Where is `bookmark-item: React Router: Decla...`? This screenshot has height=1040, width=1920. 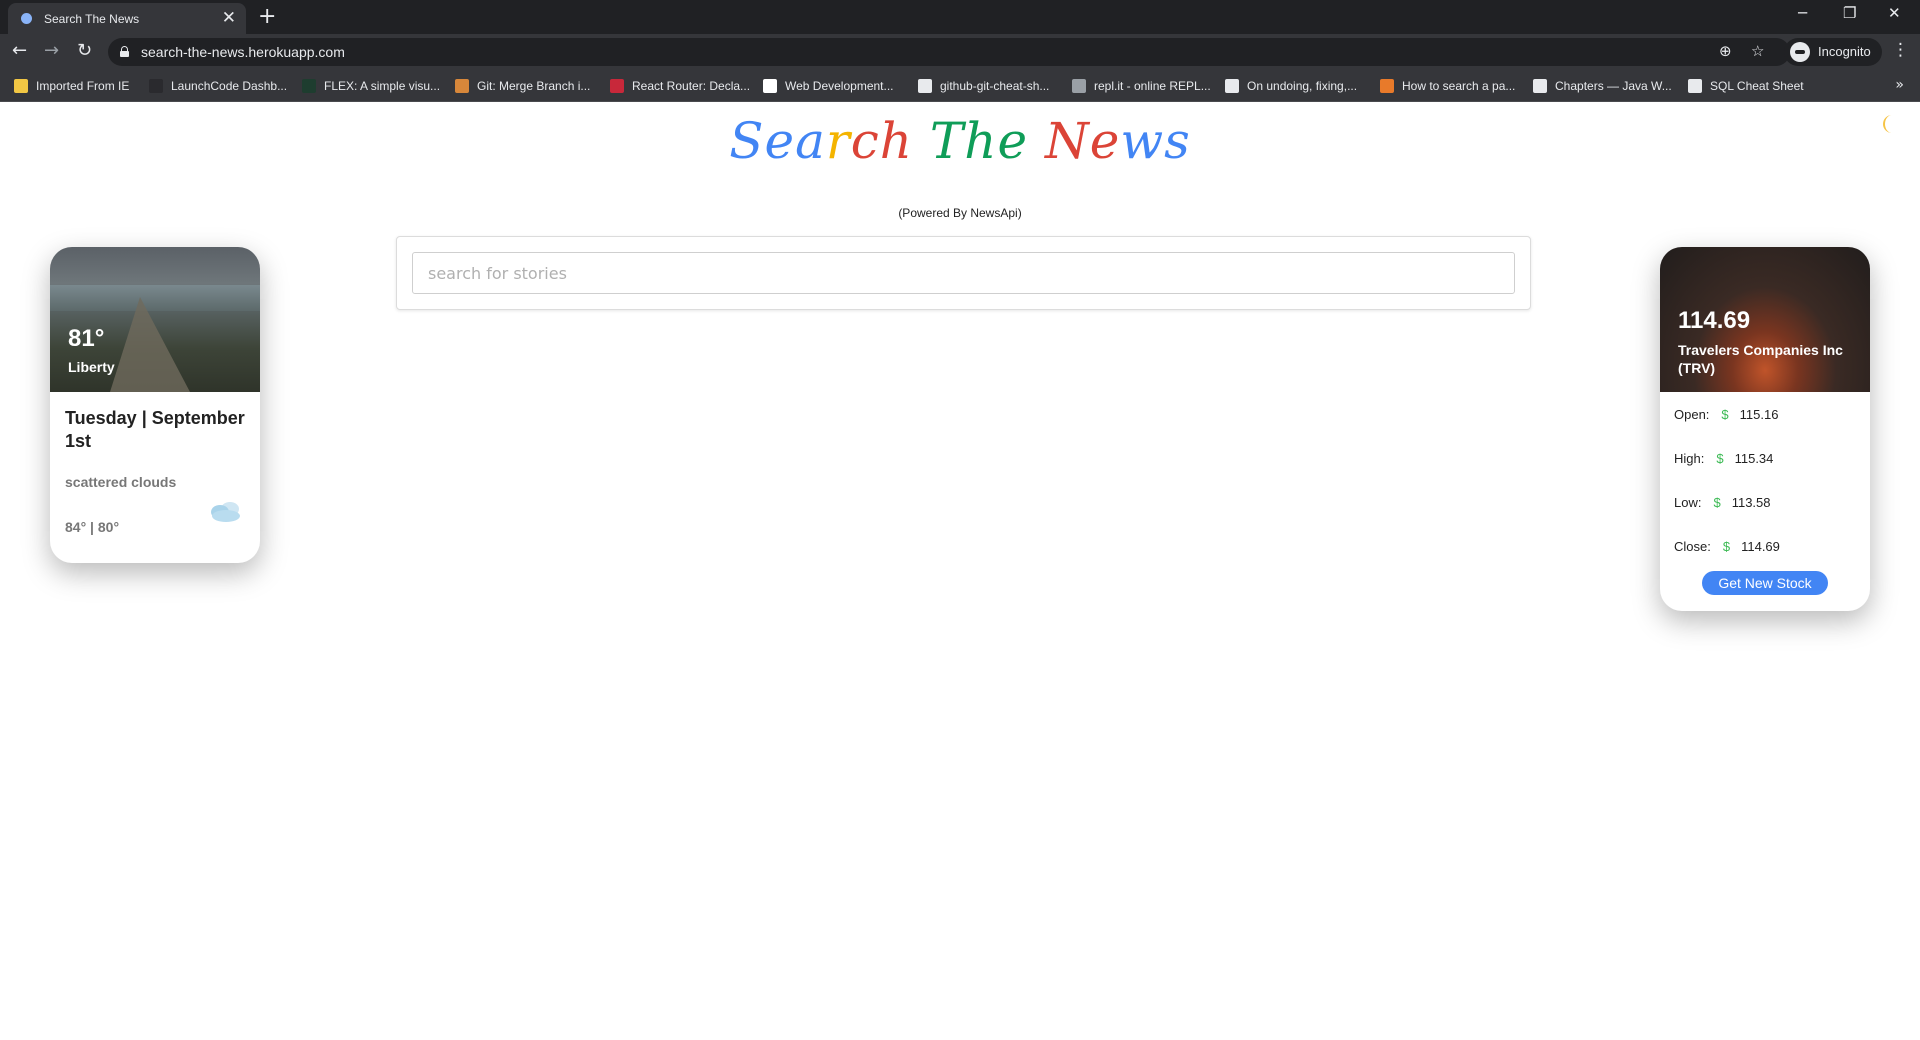 bookmark-item: React Router: Decla... is located at coordinates (680, 86).